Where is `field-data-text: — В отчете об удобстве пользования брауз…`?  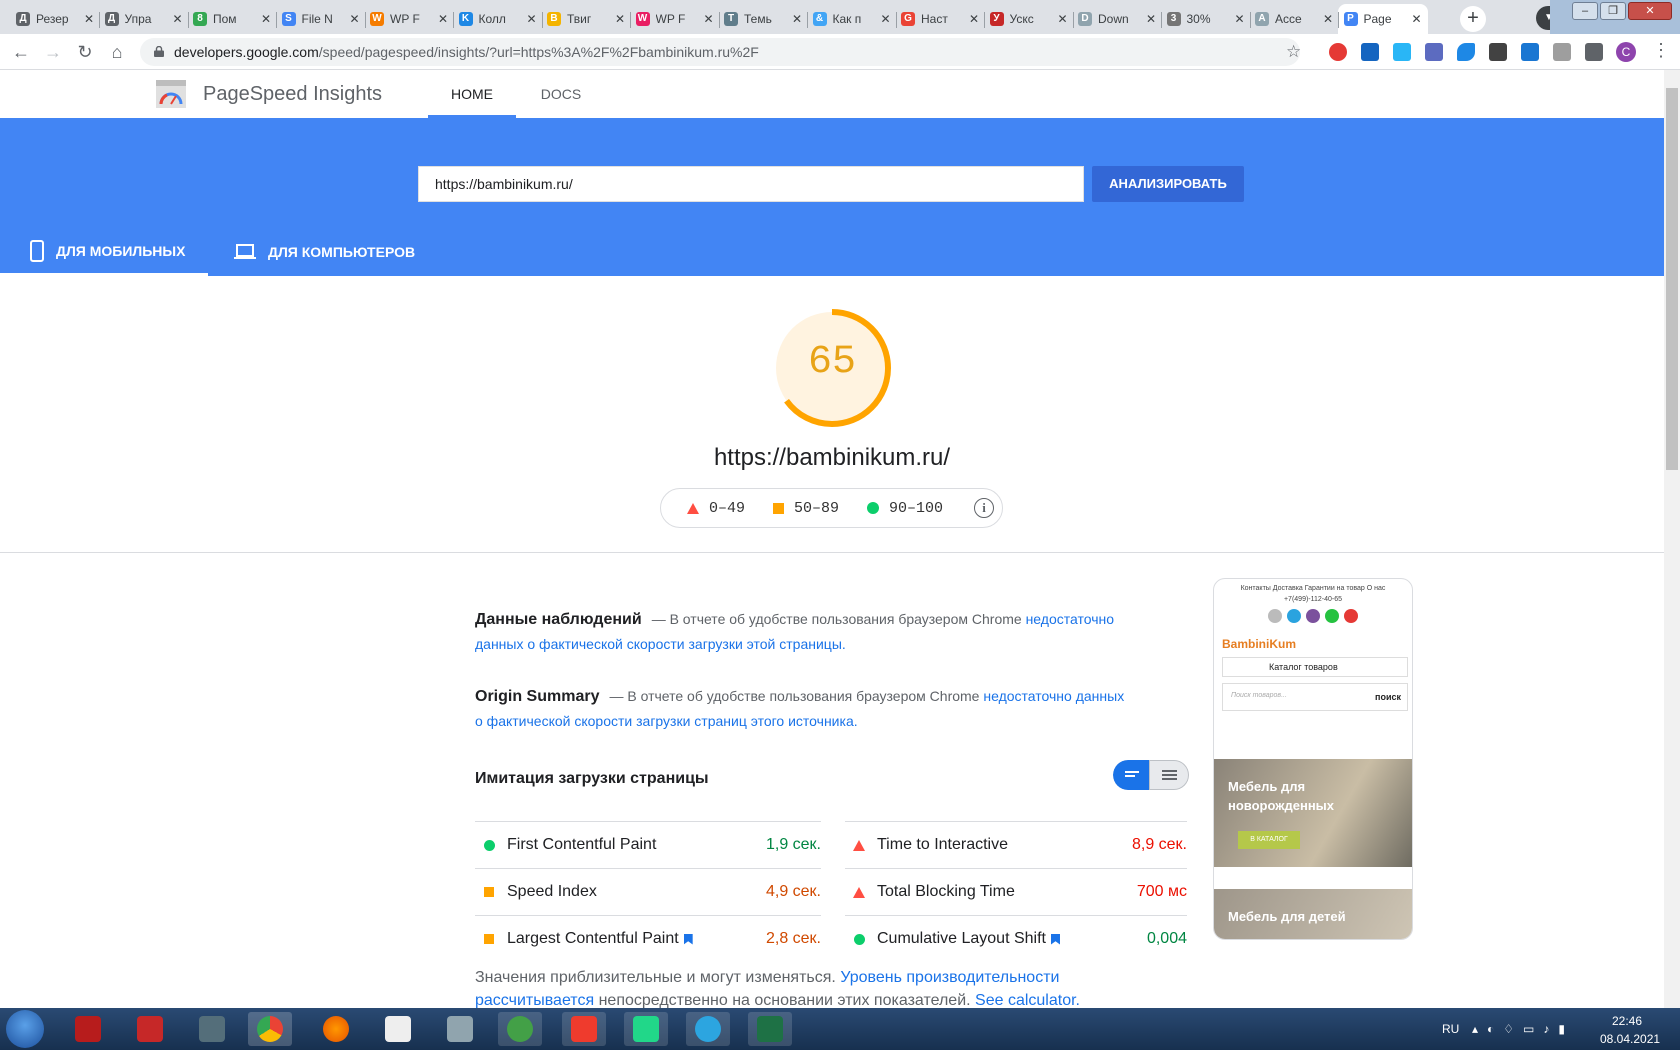
field-data-text: — В отчете об удобстве пользования брауз… is located at coordinates (836, 619).